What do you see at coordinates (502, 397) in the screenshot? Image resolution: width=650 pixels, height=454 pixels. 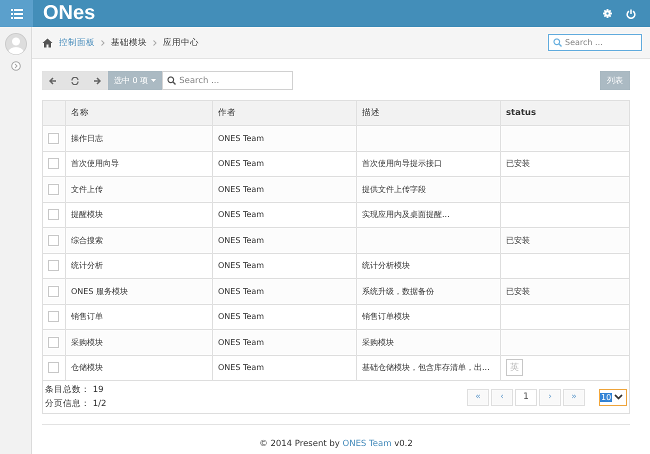 I see `page-button: ‹` at bounding box center [502, 397].